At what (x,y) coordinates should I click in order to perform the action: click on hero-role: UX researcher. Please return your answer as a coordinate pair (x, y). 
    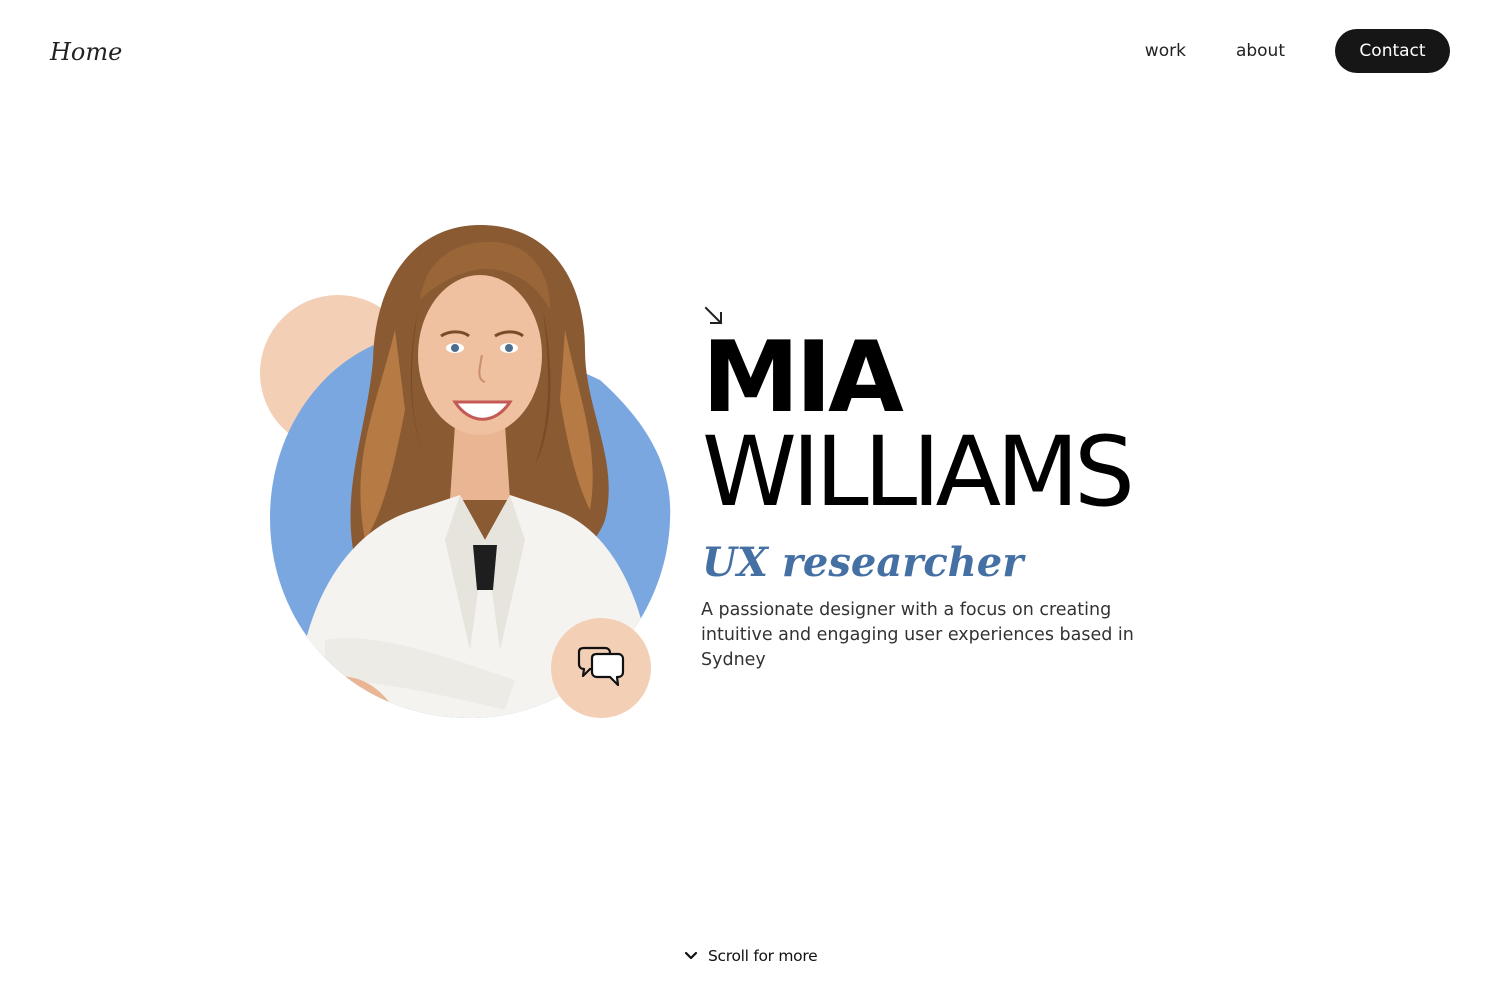
    Looking at the image, I should click on (863, 562).